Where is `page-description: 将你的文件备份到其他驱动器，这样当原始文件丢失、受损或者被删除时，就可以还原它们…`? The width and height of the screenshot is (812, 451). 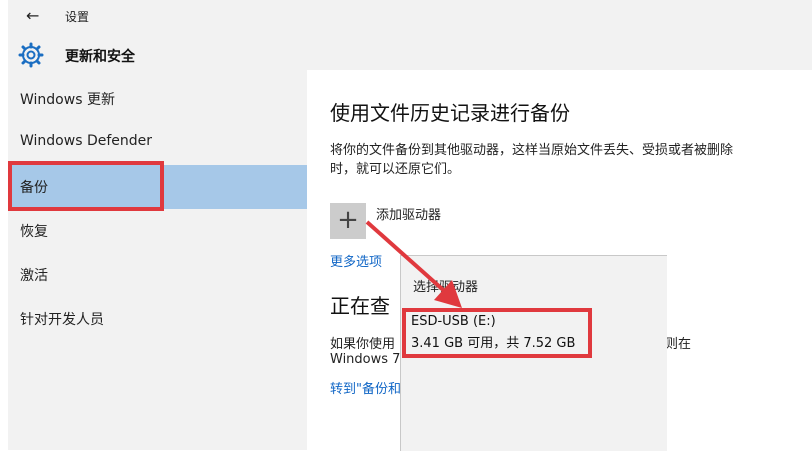
page-description: 将你的文件备份到其他驱动器，这样当原始文件丢失、受损或者被删除时，就可以还原它们… is located at coordinates (532, 160).